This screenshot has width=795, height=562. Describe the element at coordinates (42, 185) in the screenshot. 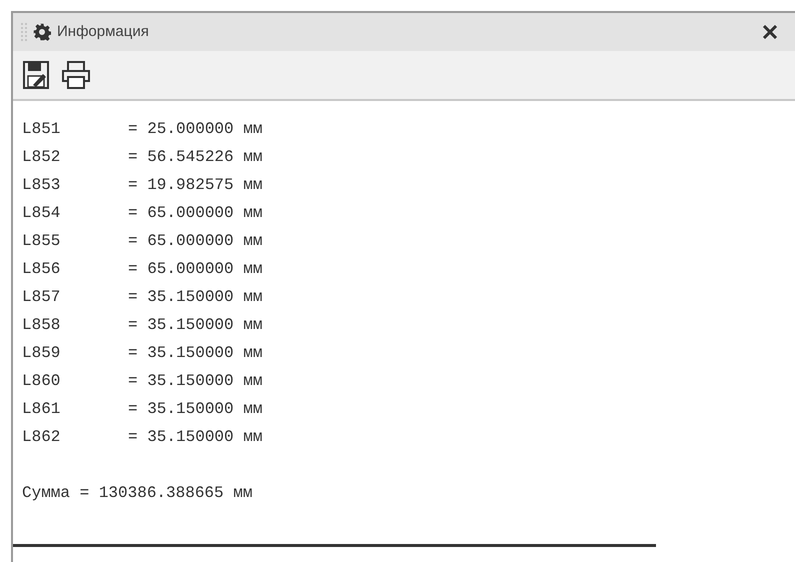

I see `variable-name: L853` at that location.